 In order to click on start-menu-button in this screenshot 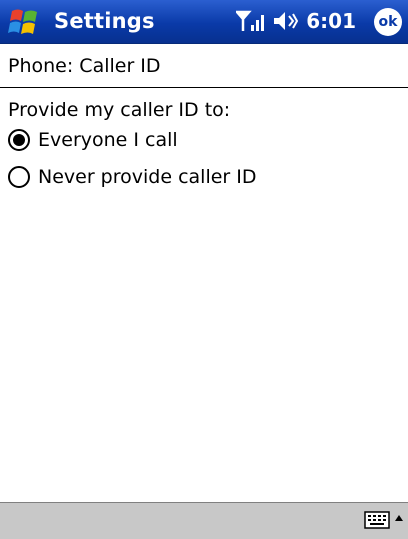, I will do `click(24, 22)`.